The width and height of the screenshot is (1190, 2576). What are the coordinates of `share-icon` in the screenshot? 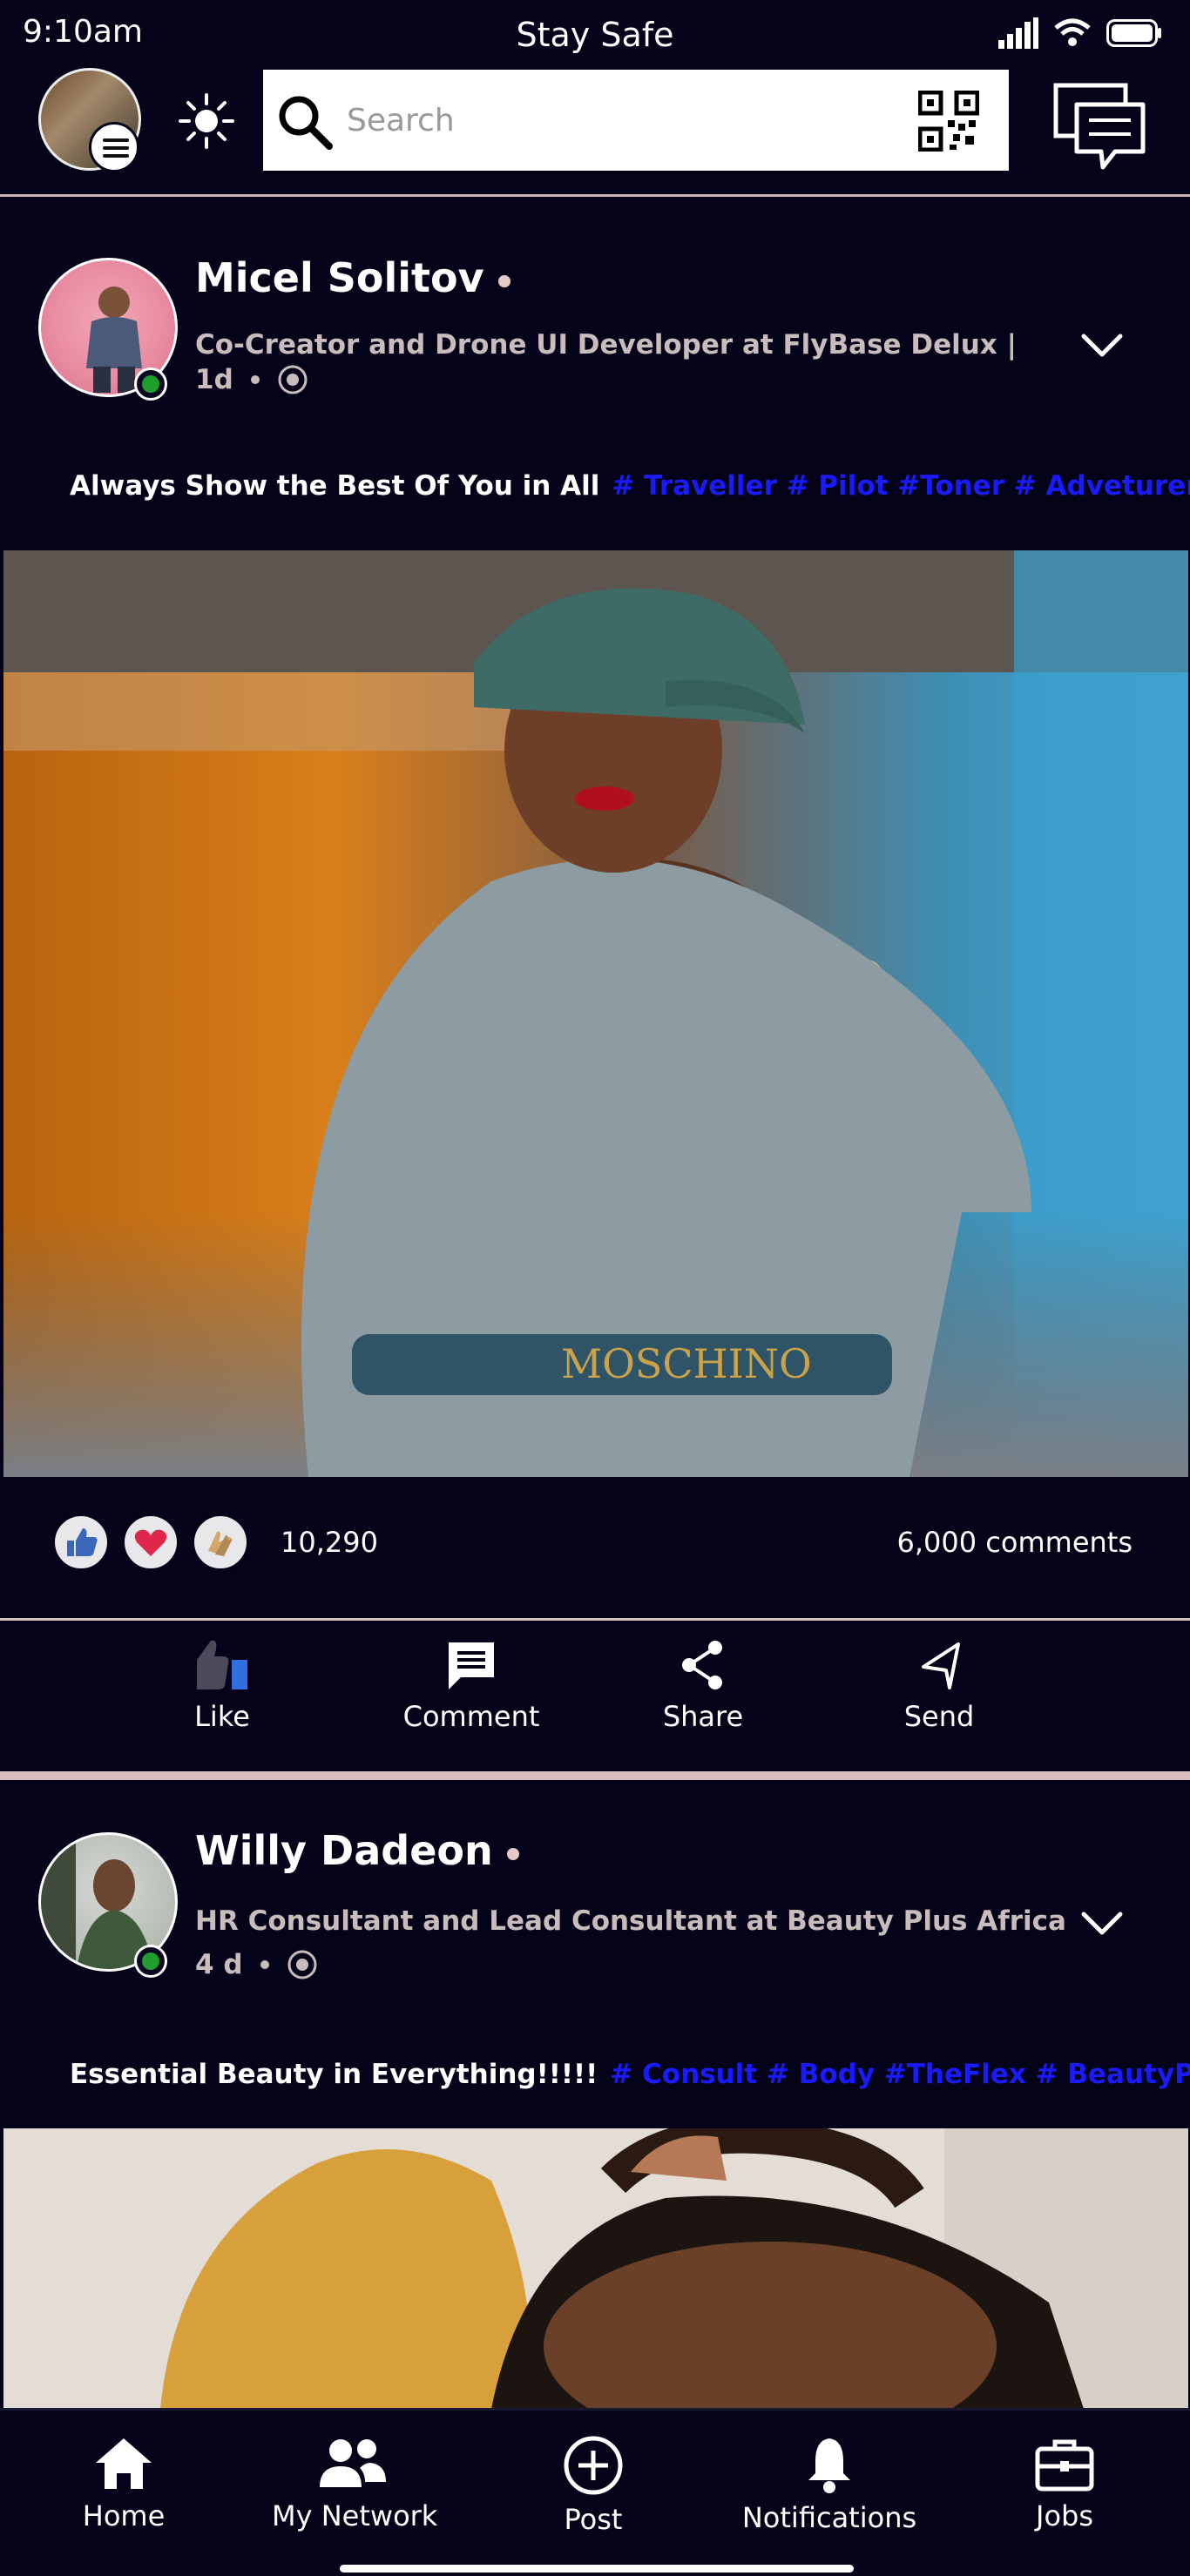 It's located at (702, 1665).